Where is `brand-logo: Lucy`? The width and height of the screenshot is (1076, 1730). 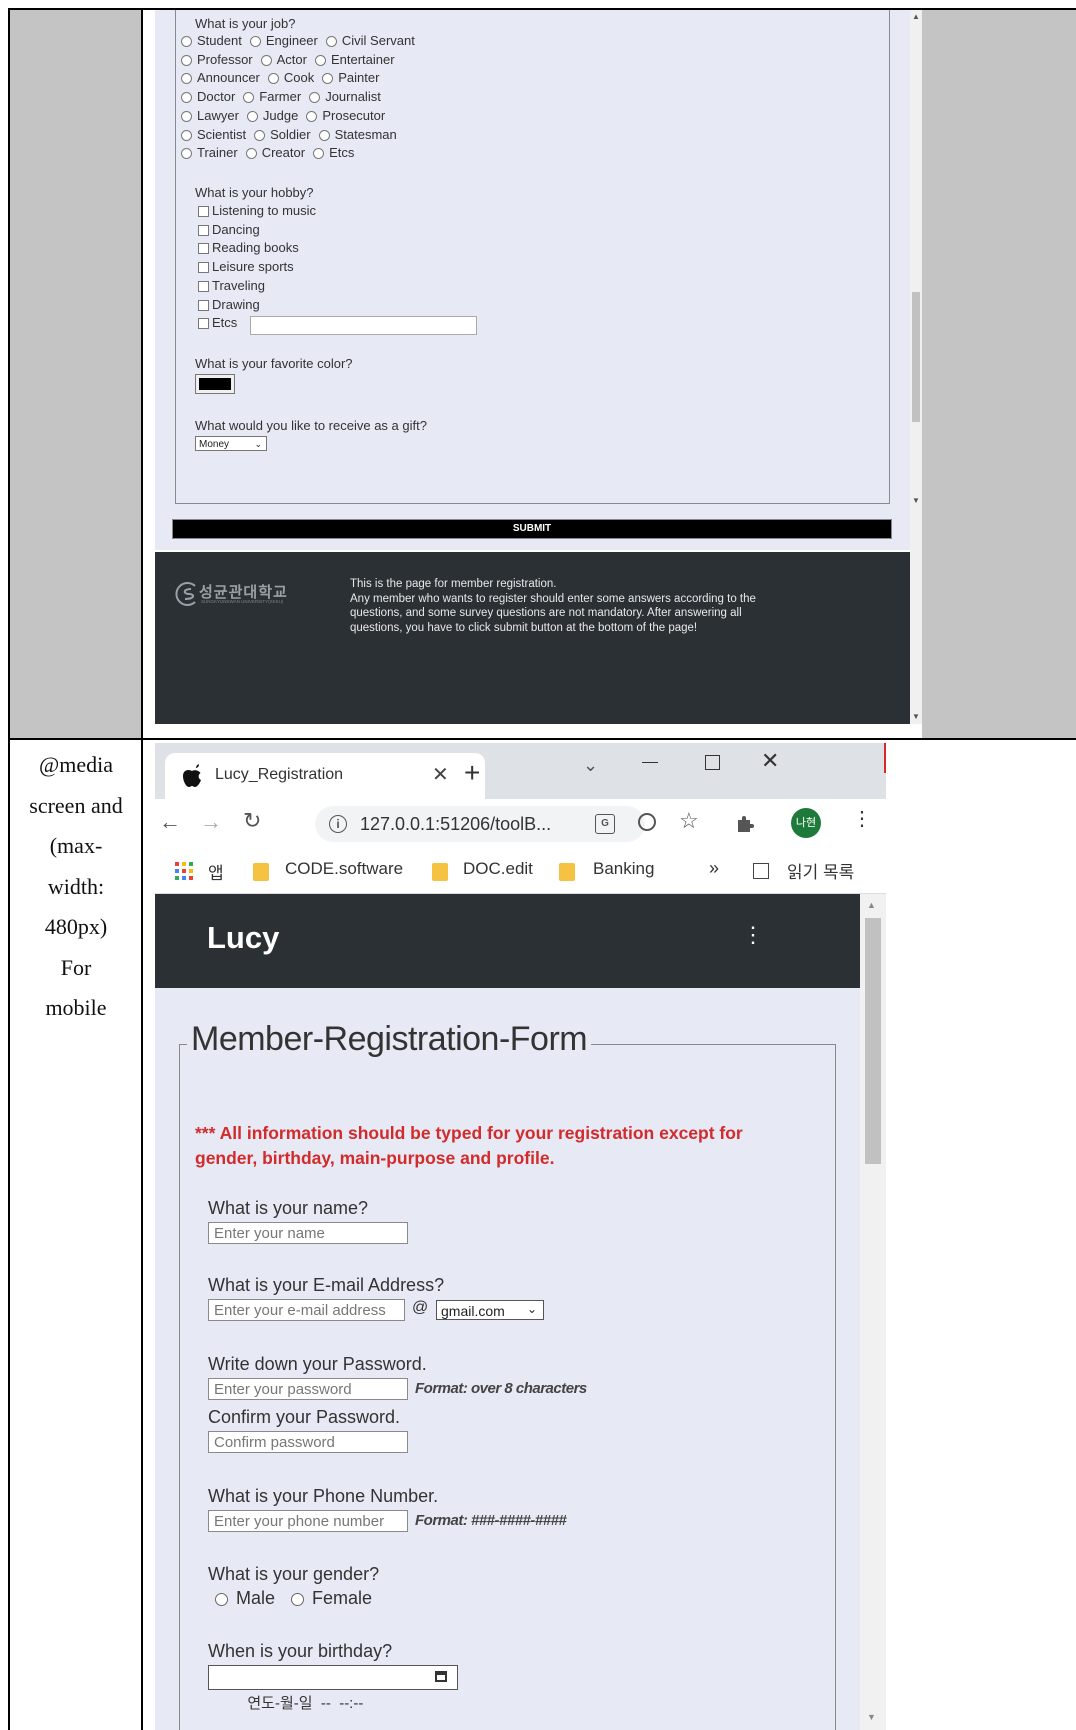
brand-logo: Lucy is located at coordinates (243, 938).